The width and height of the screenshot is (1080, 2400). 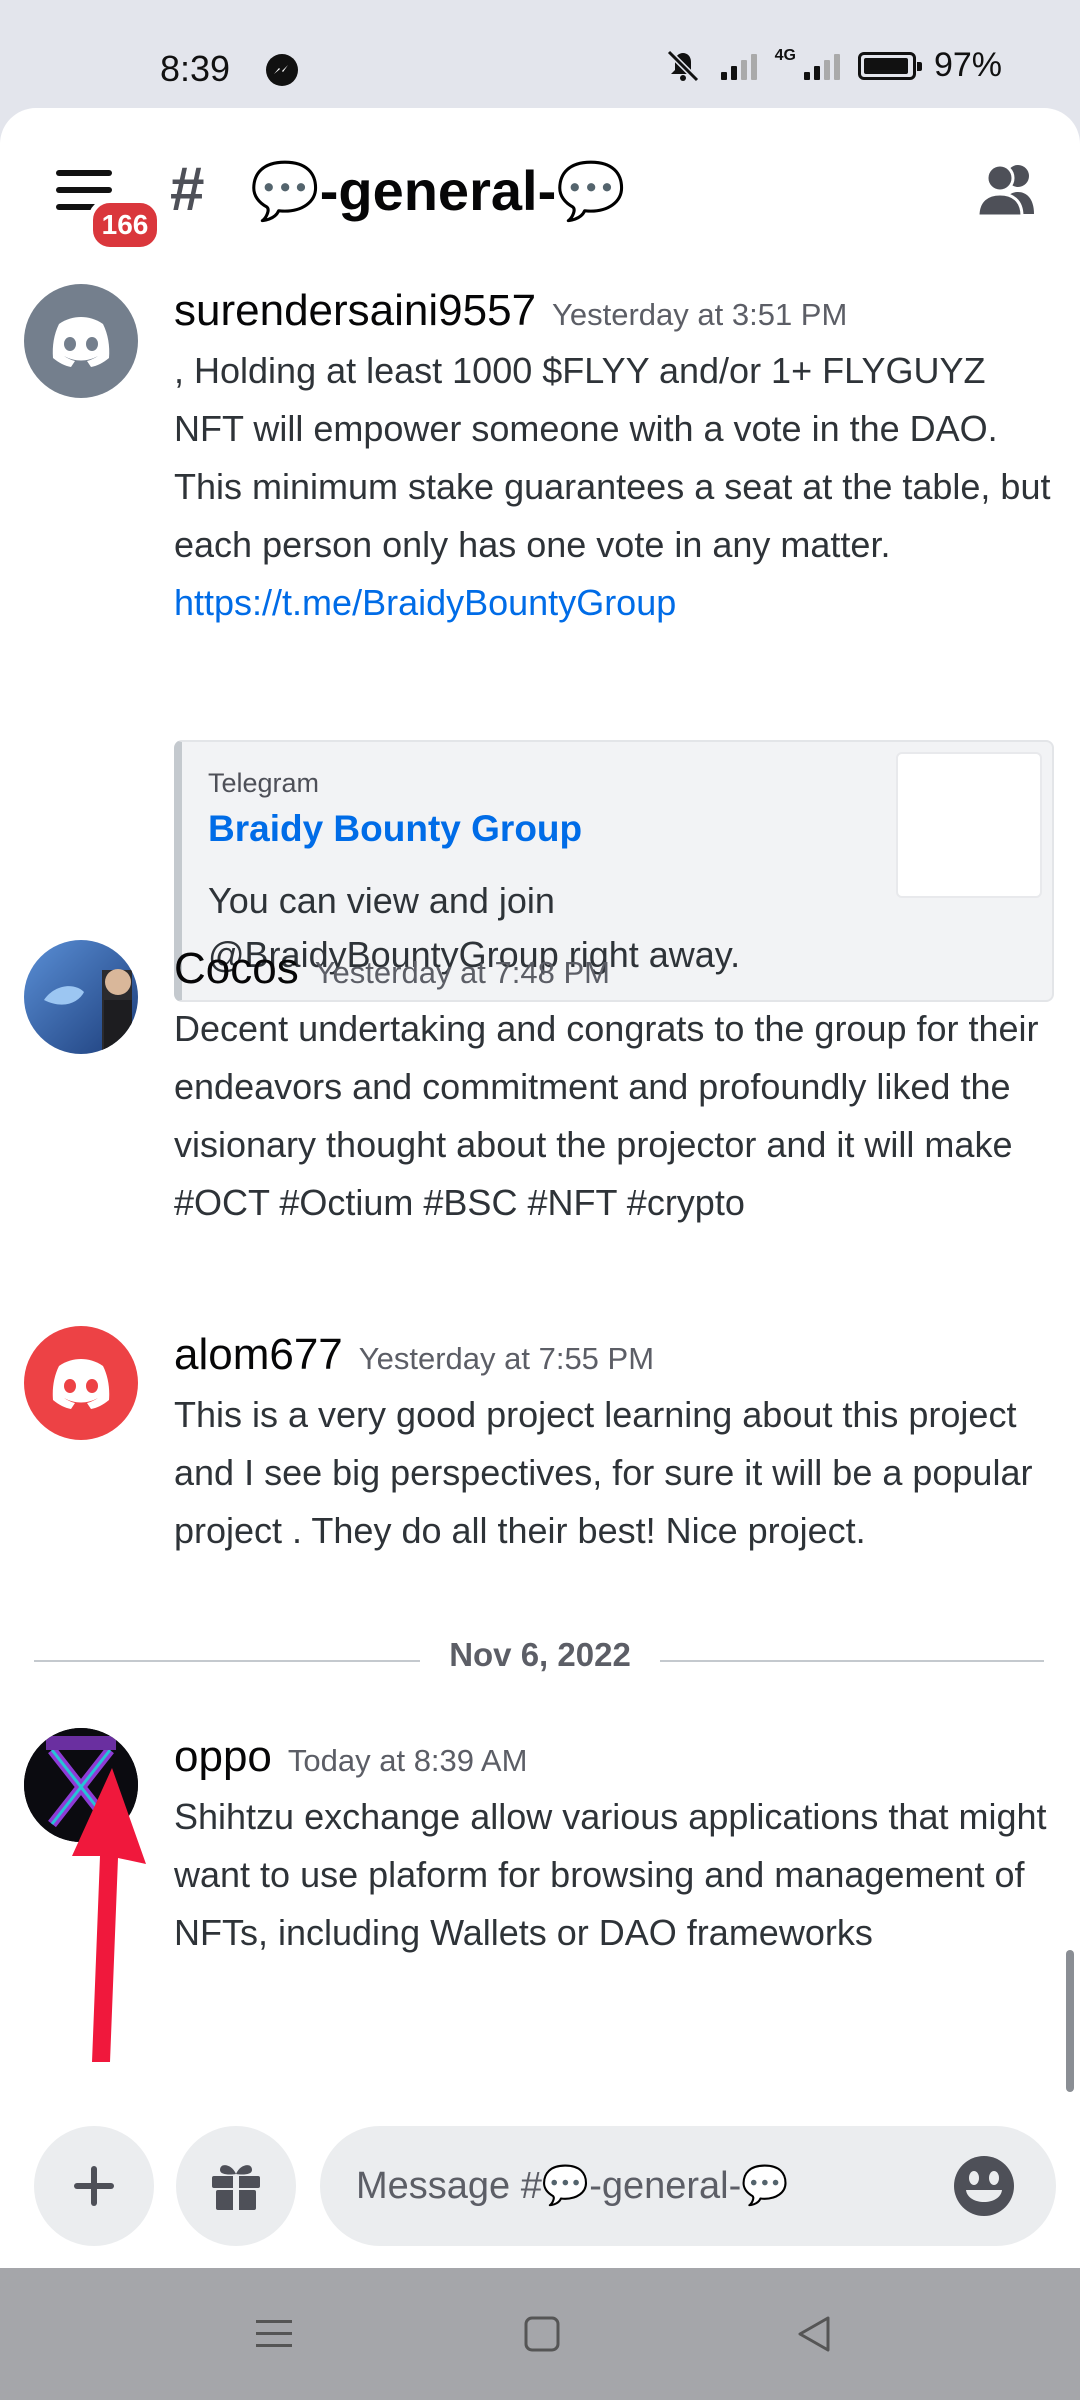 I want to click on unread-badge: 166, so click(x=125, y=225).